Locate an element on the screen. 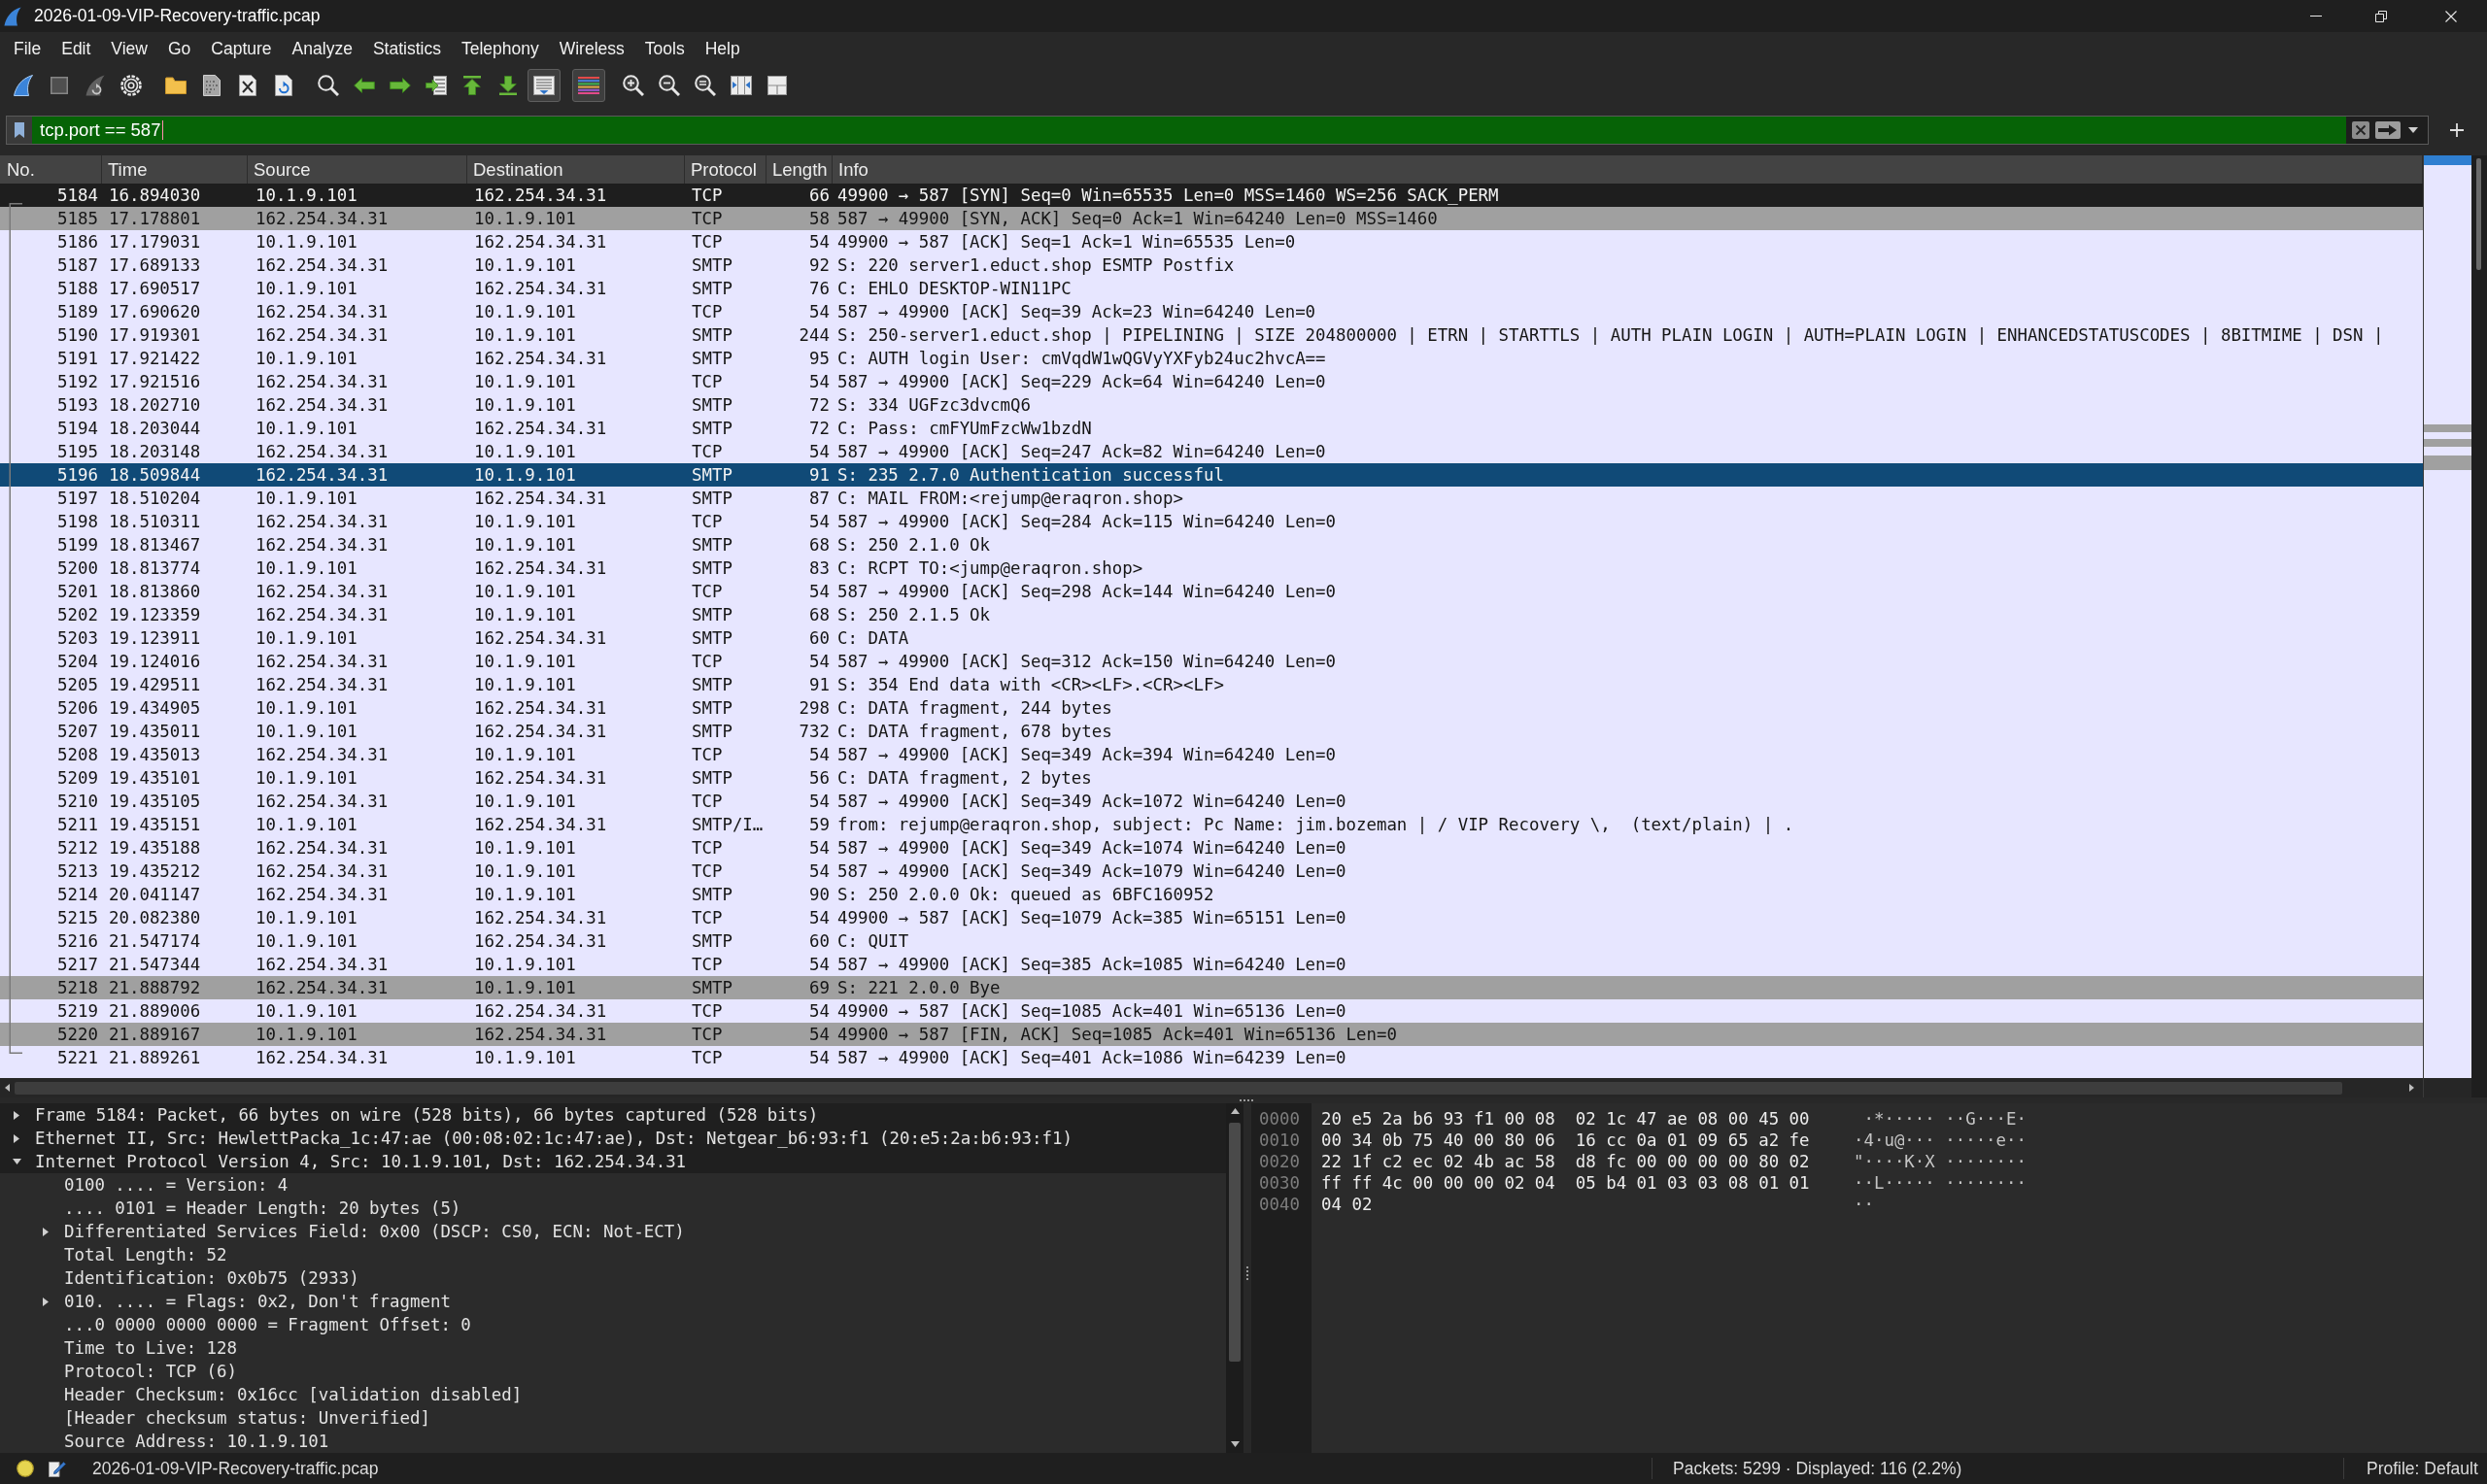  tree-item: Ethernet II, Src: HewlettPacka_1c:47:ae (00:08:02:1c:47:ae), Dst: Netgear_b6:93:f1 (20:e5:2a:b6:93:f1) is located at coordinates (542, 1138).